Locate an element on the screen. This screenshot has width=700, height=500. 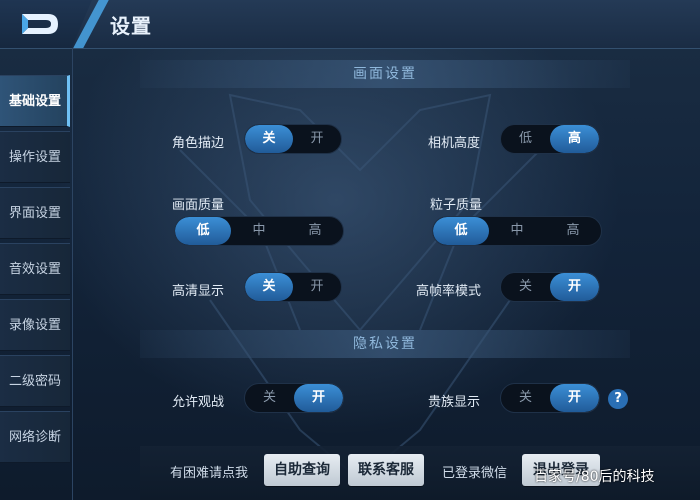
allow-spectate-label: 允许观战 is located at coordinates (198, 402).